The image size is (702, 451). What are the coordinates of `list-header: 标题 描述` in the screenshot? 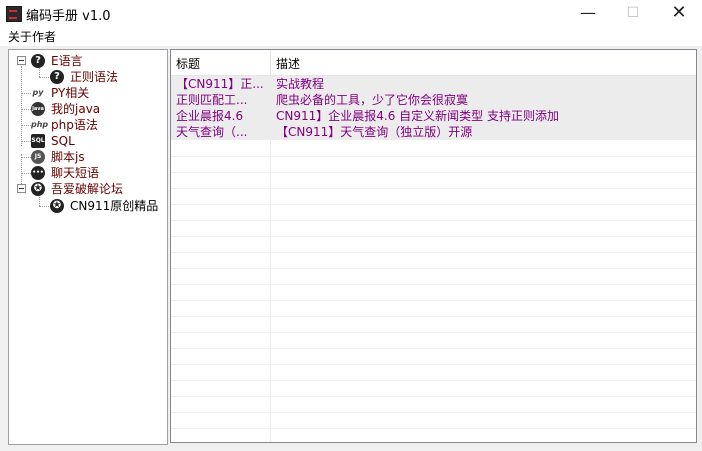 It's located at (433, 63).